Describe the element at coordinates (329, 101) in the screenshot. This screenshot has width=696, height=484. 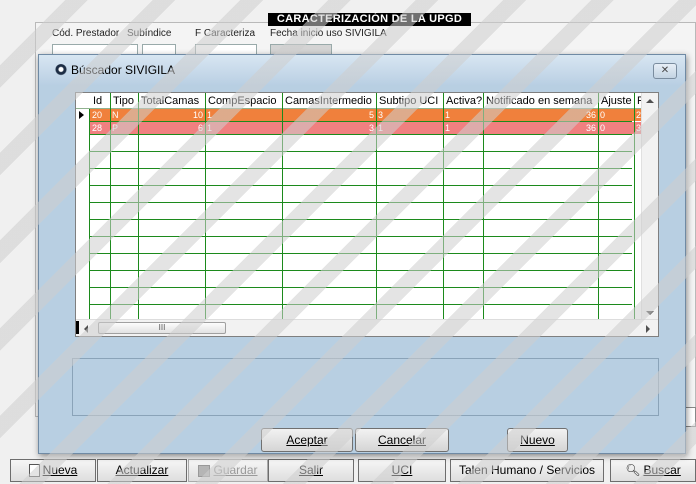
I see `column-header-camasintermedio: CamasIntermedio` at that location.